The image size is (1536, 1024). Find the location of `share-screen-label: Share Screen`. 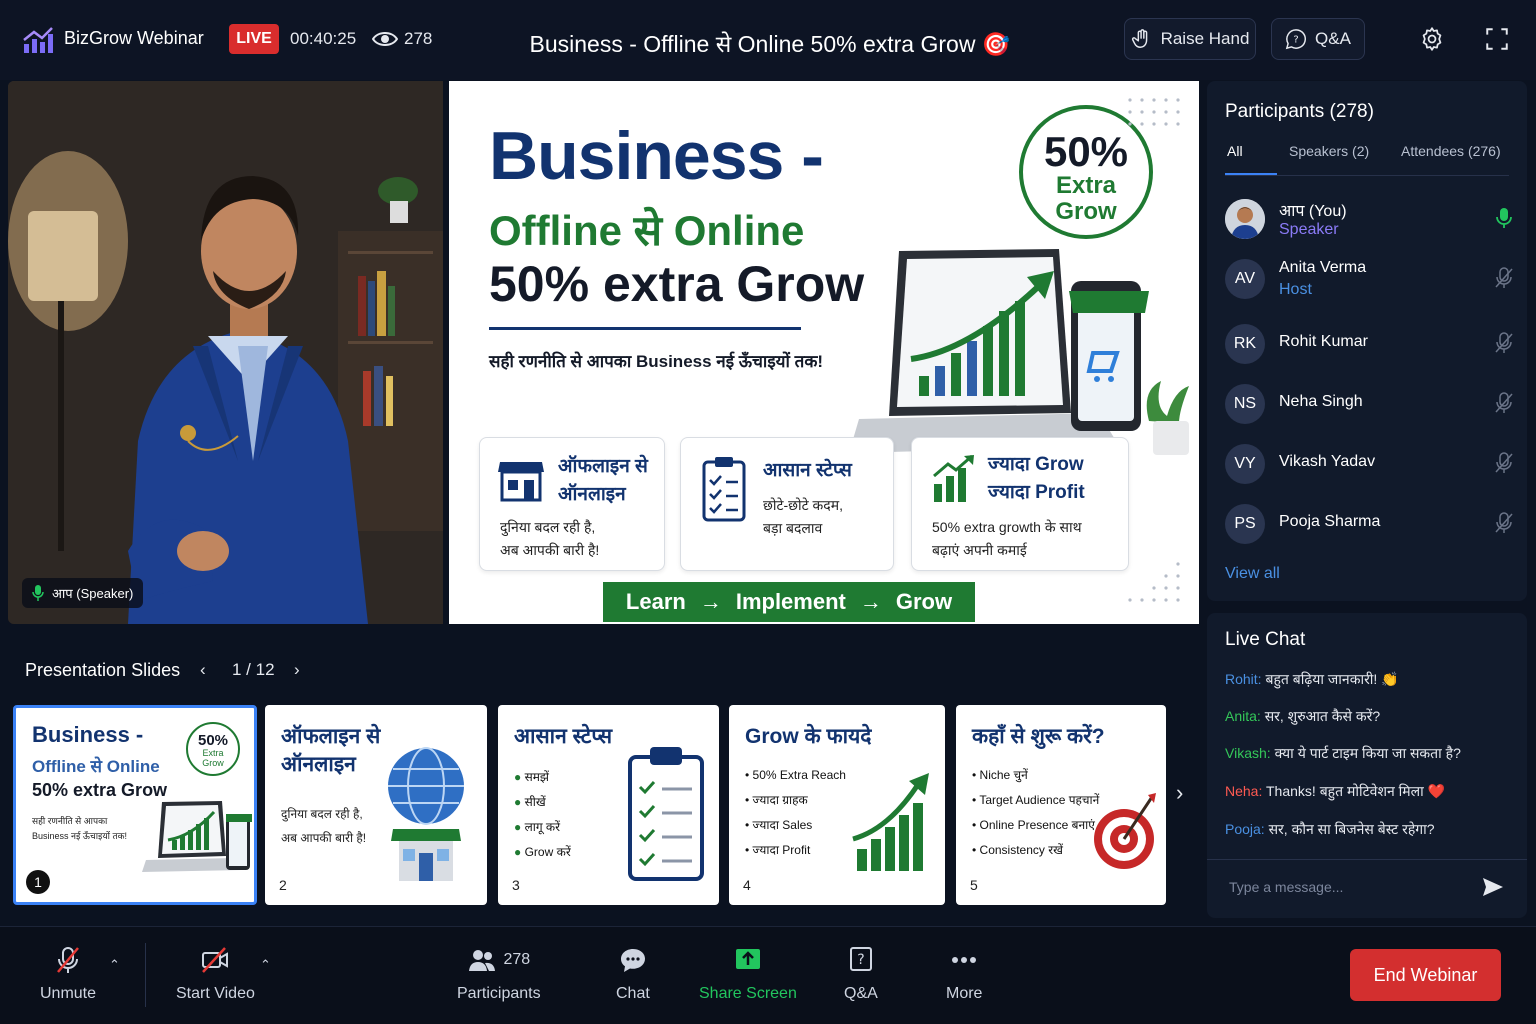

share-screen-label: Share Screen is located at coordinates (748, 993).